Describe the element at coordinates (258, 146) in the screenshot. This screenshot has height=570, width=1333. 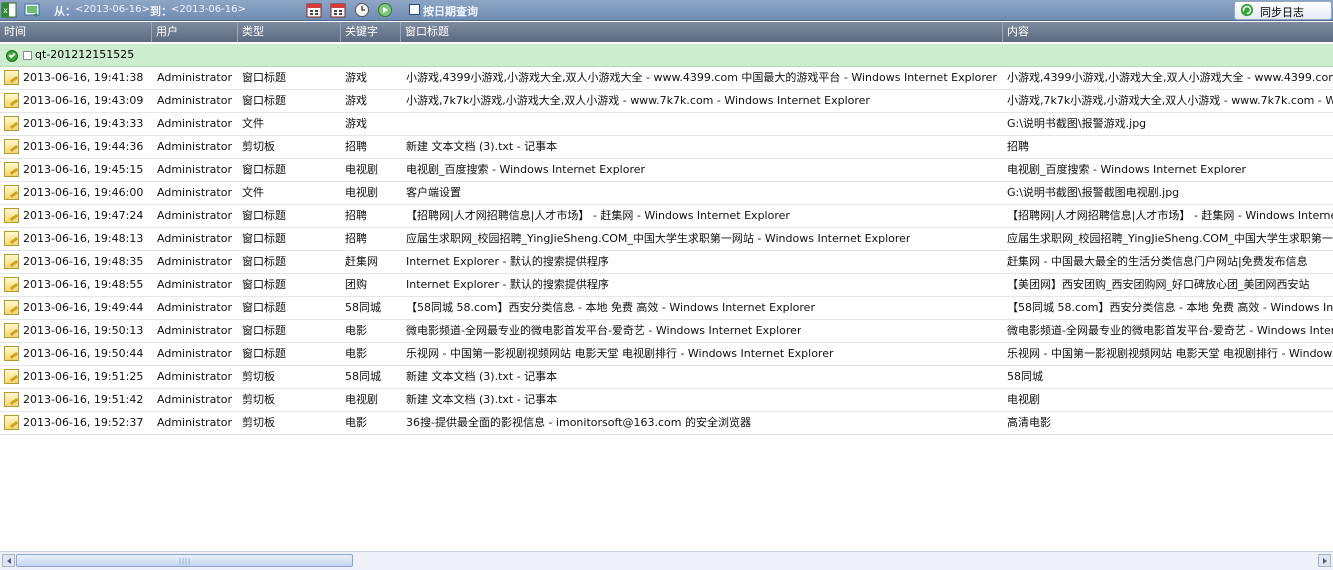
I see `cell-type: 剪切板` at that location.